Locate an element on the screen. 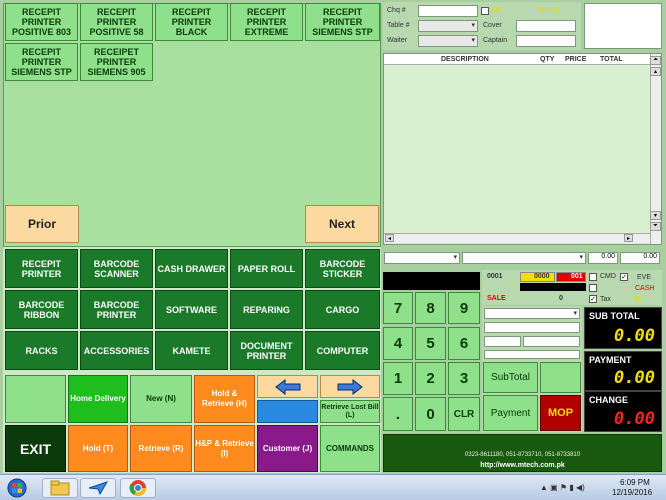  category-button: BARCODE RIBBON is located at coordinates (41, 309).